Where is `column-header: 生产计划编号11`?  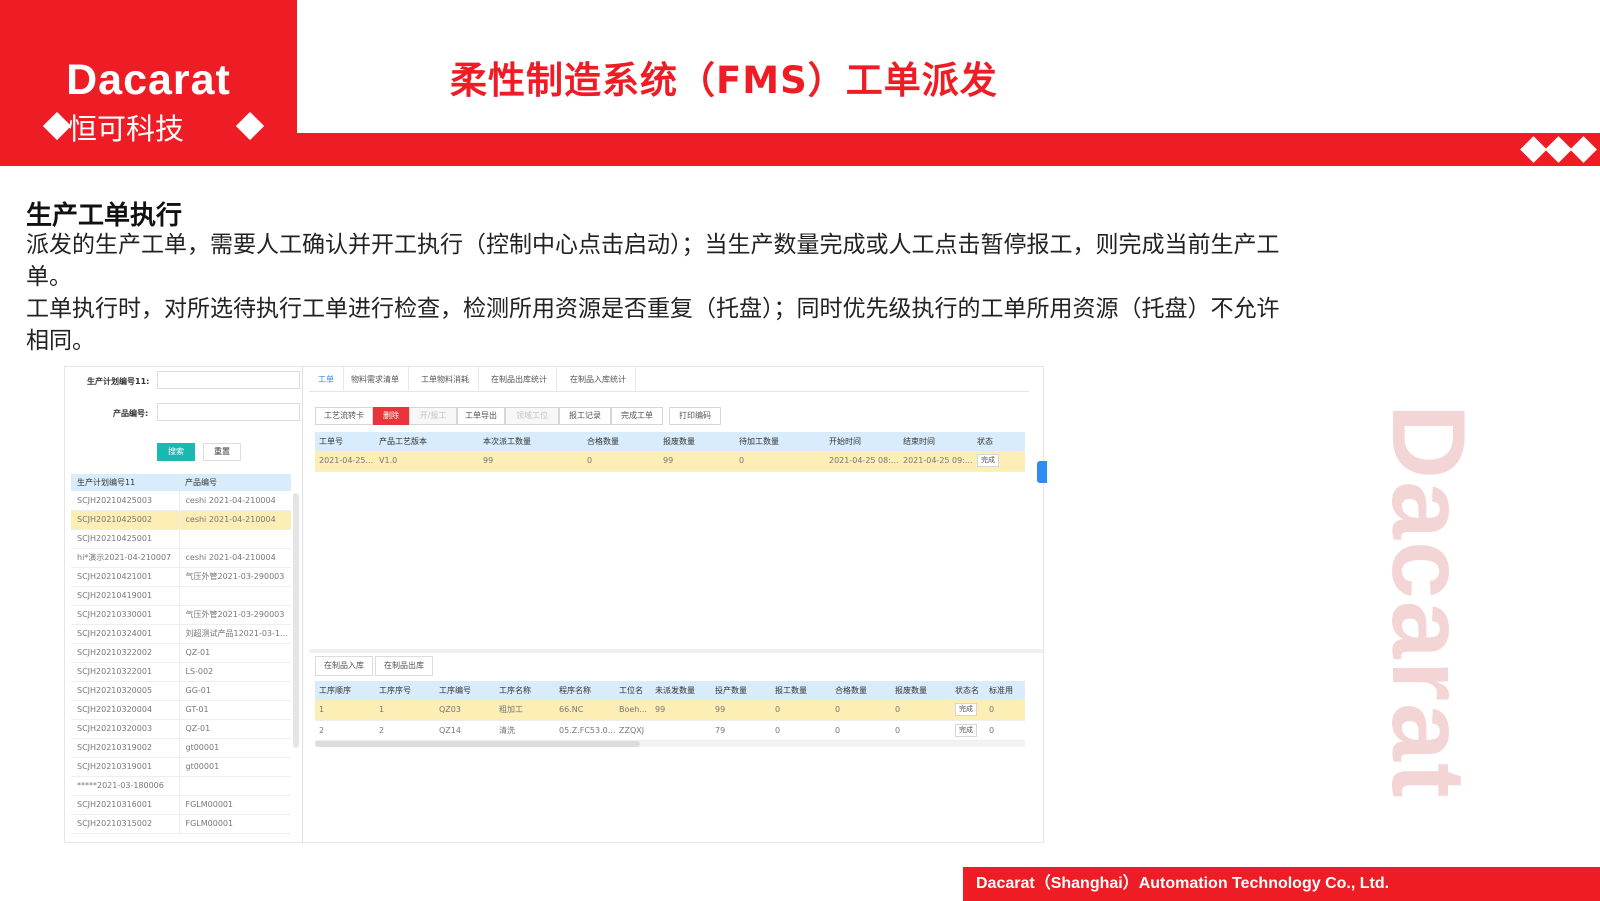 column-header: 生产计划编号11 is located at coordinates (125, 482).